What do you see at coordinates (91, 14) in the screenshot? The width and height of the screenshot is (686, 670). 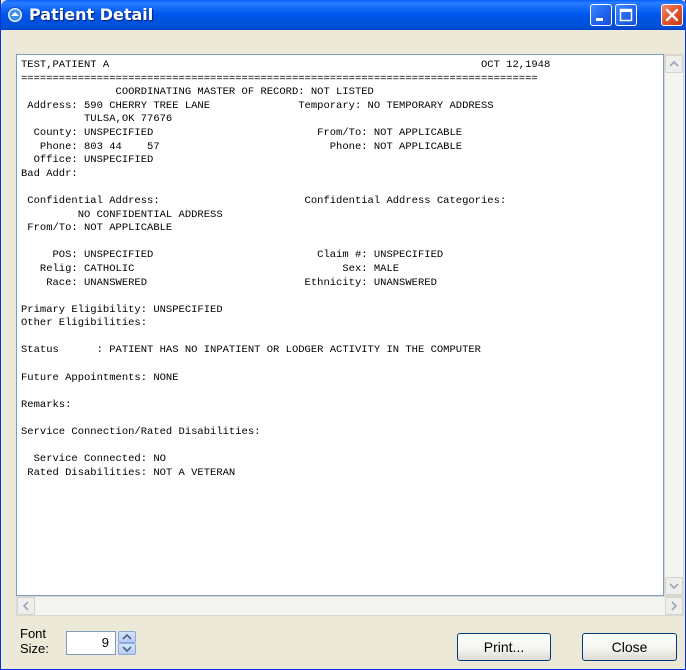 I see `window-title: Patient Detail` at bounding box center [91, 14].